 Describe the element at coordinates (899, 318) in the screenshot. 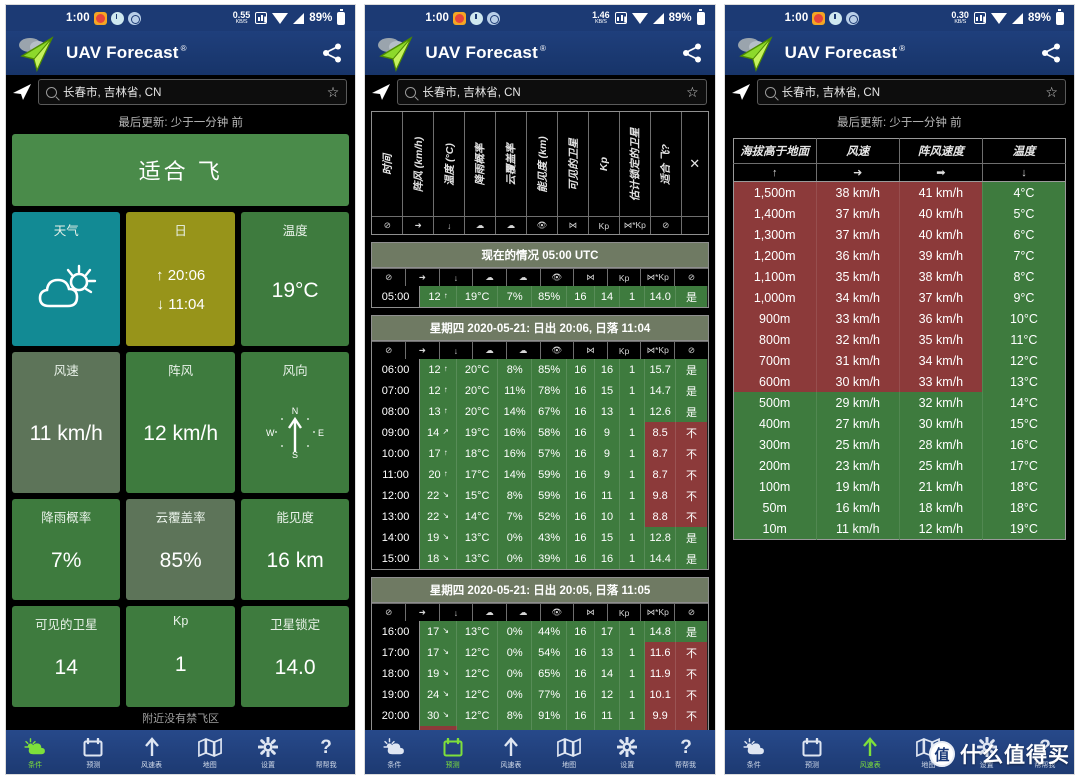

I see `table-row: 900m 33 km/h 36 km/h 10°C` at that location.